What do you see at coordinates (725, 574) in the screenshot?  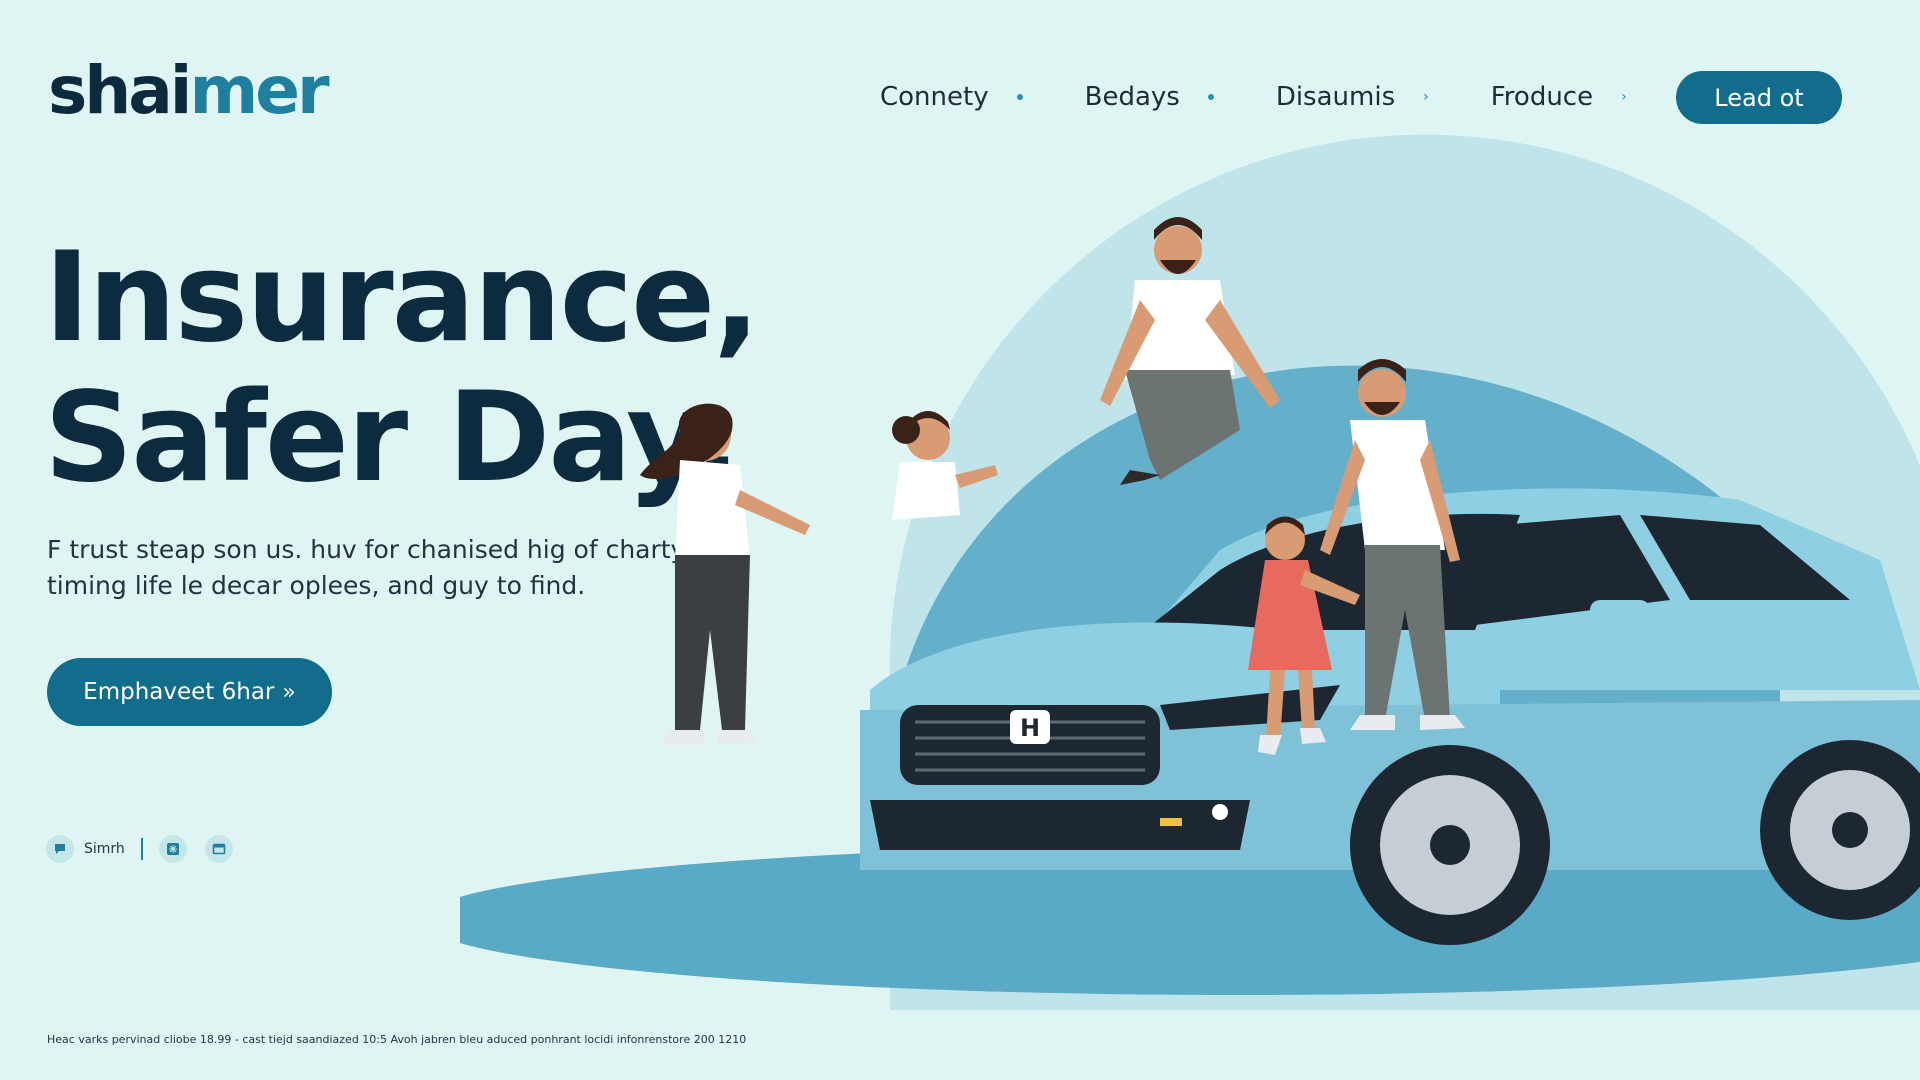 I see `woman-figure` at bounding box center [725, 574].